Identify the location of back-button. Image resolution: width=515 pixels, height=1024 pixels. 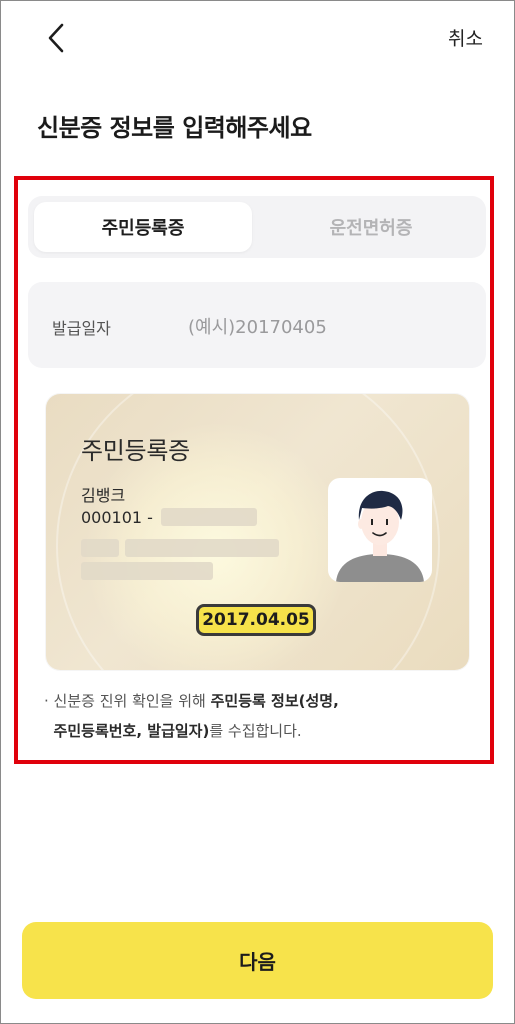
(56, 38).